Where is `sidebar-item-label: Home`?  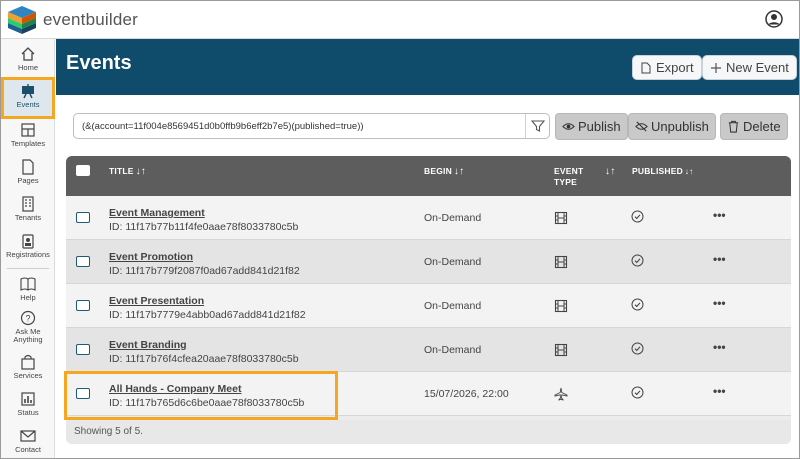
sidebar-item-label: Home is located at coordinates (27, 67).